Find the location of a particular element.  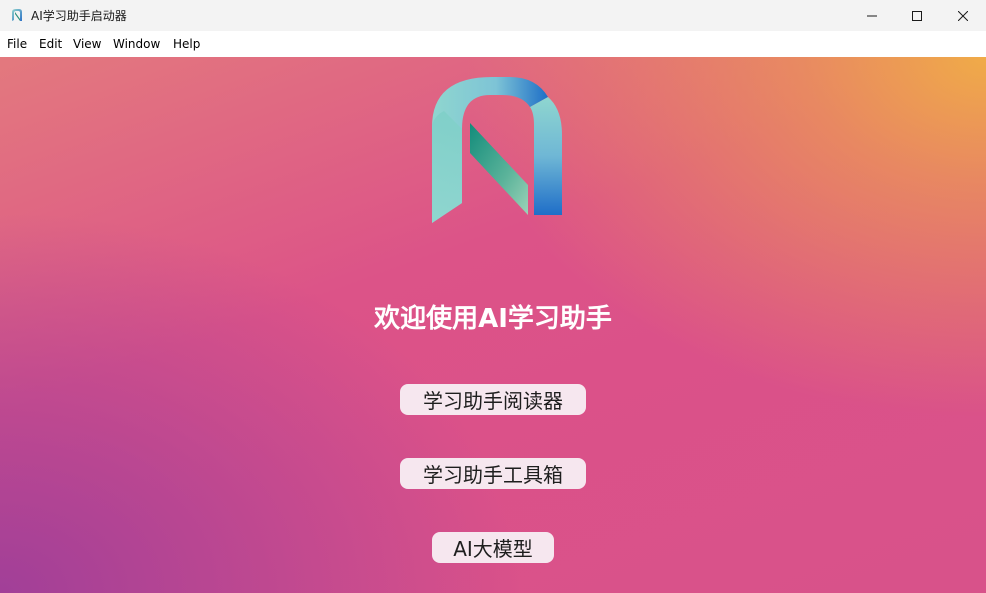

title-bar: AI学习助手启动器 is located at coordinates (493, 15).